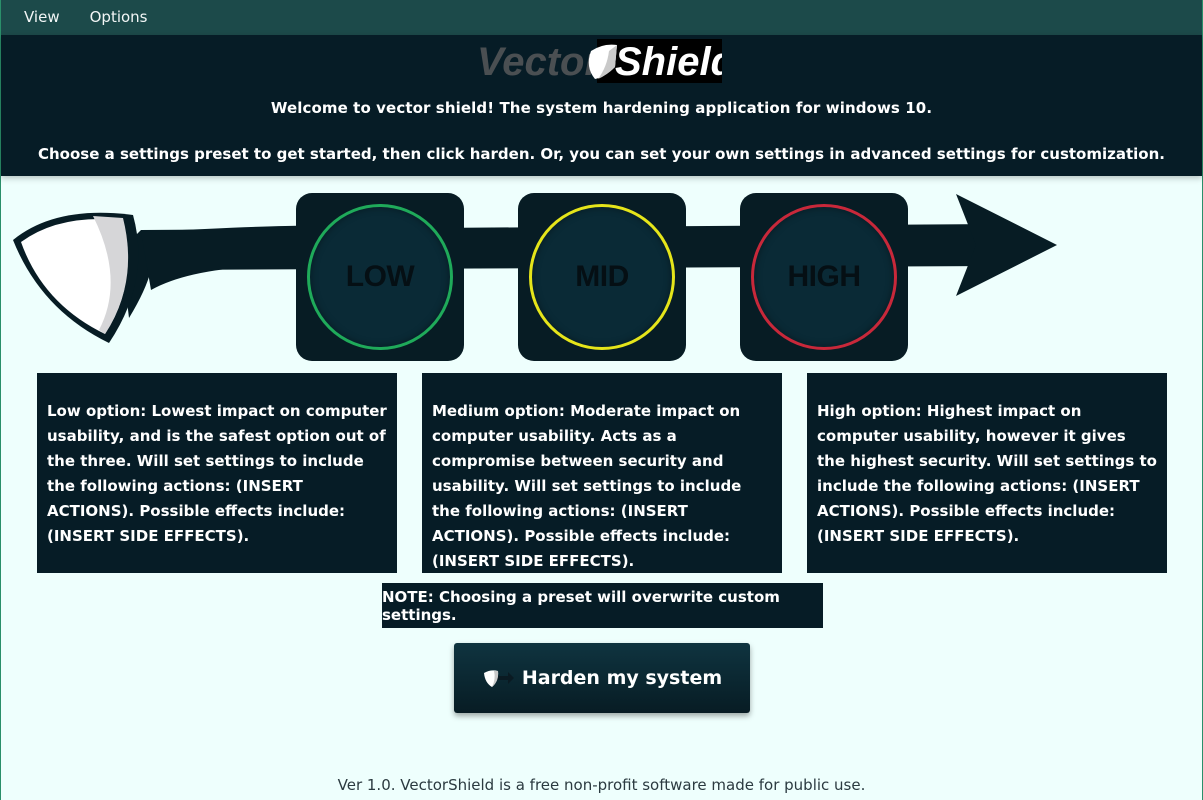  What do you see at coordinates (42, 17) in the screenshot?
I see `menu-view: View` at bounding box center [42, 17].